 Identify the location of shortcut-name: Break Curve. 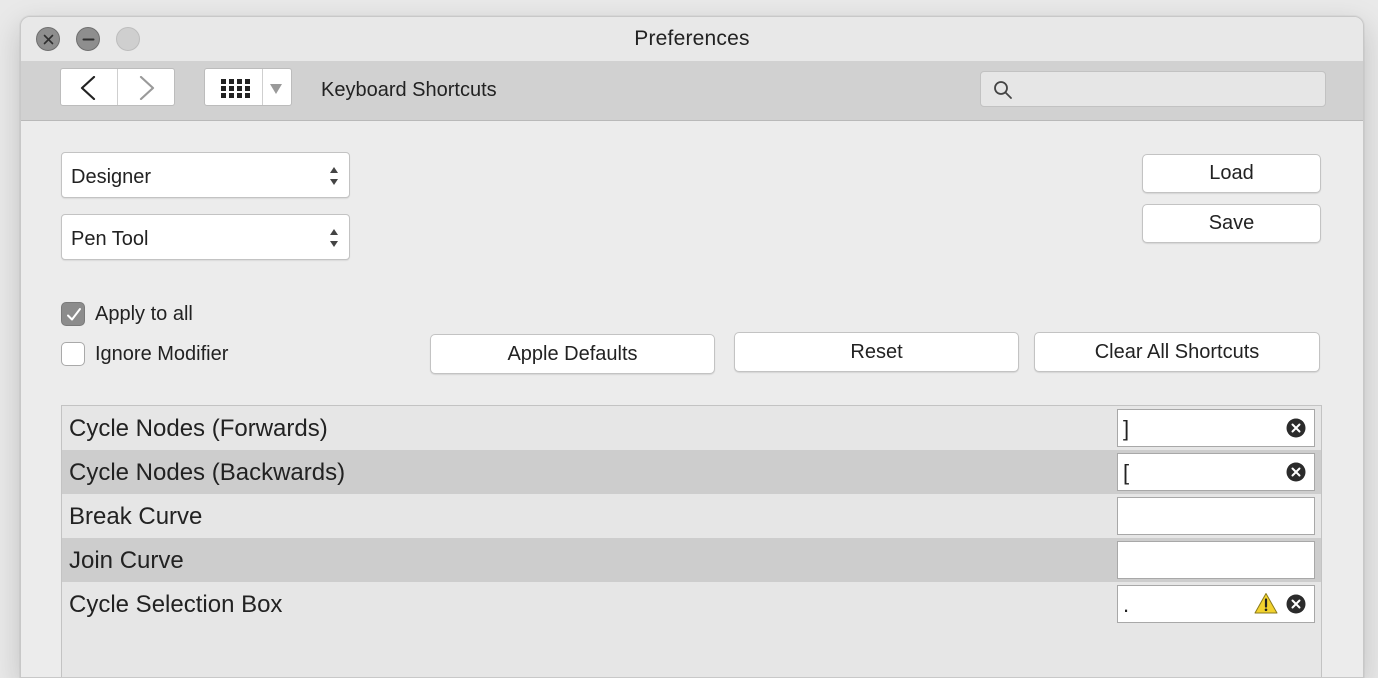
(136, 516).